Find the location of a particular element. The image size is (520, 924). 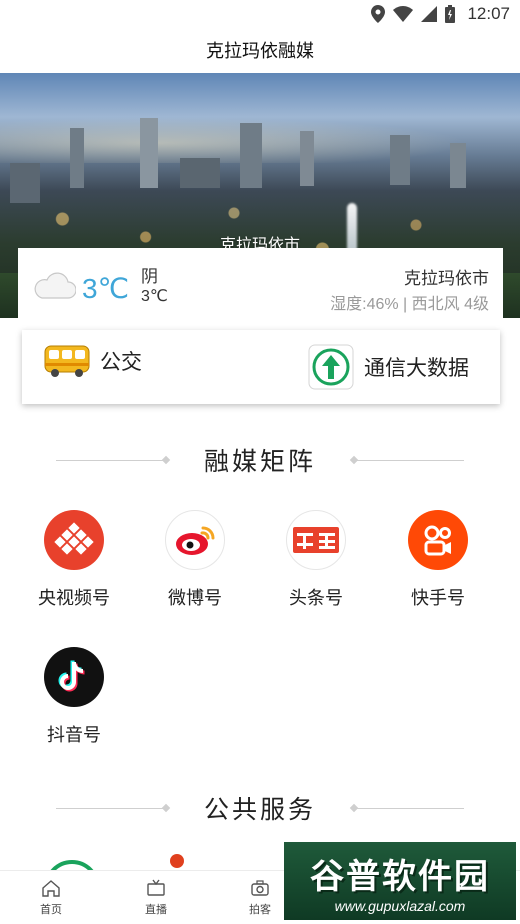

cloudy-icon is located at coordinates (55, 285).